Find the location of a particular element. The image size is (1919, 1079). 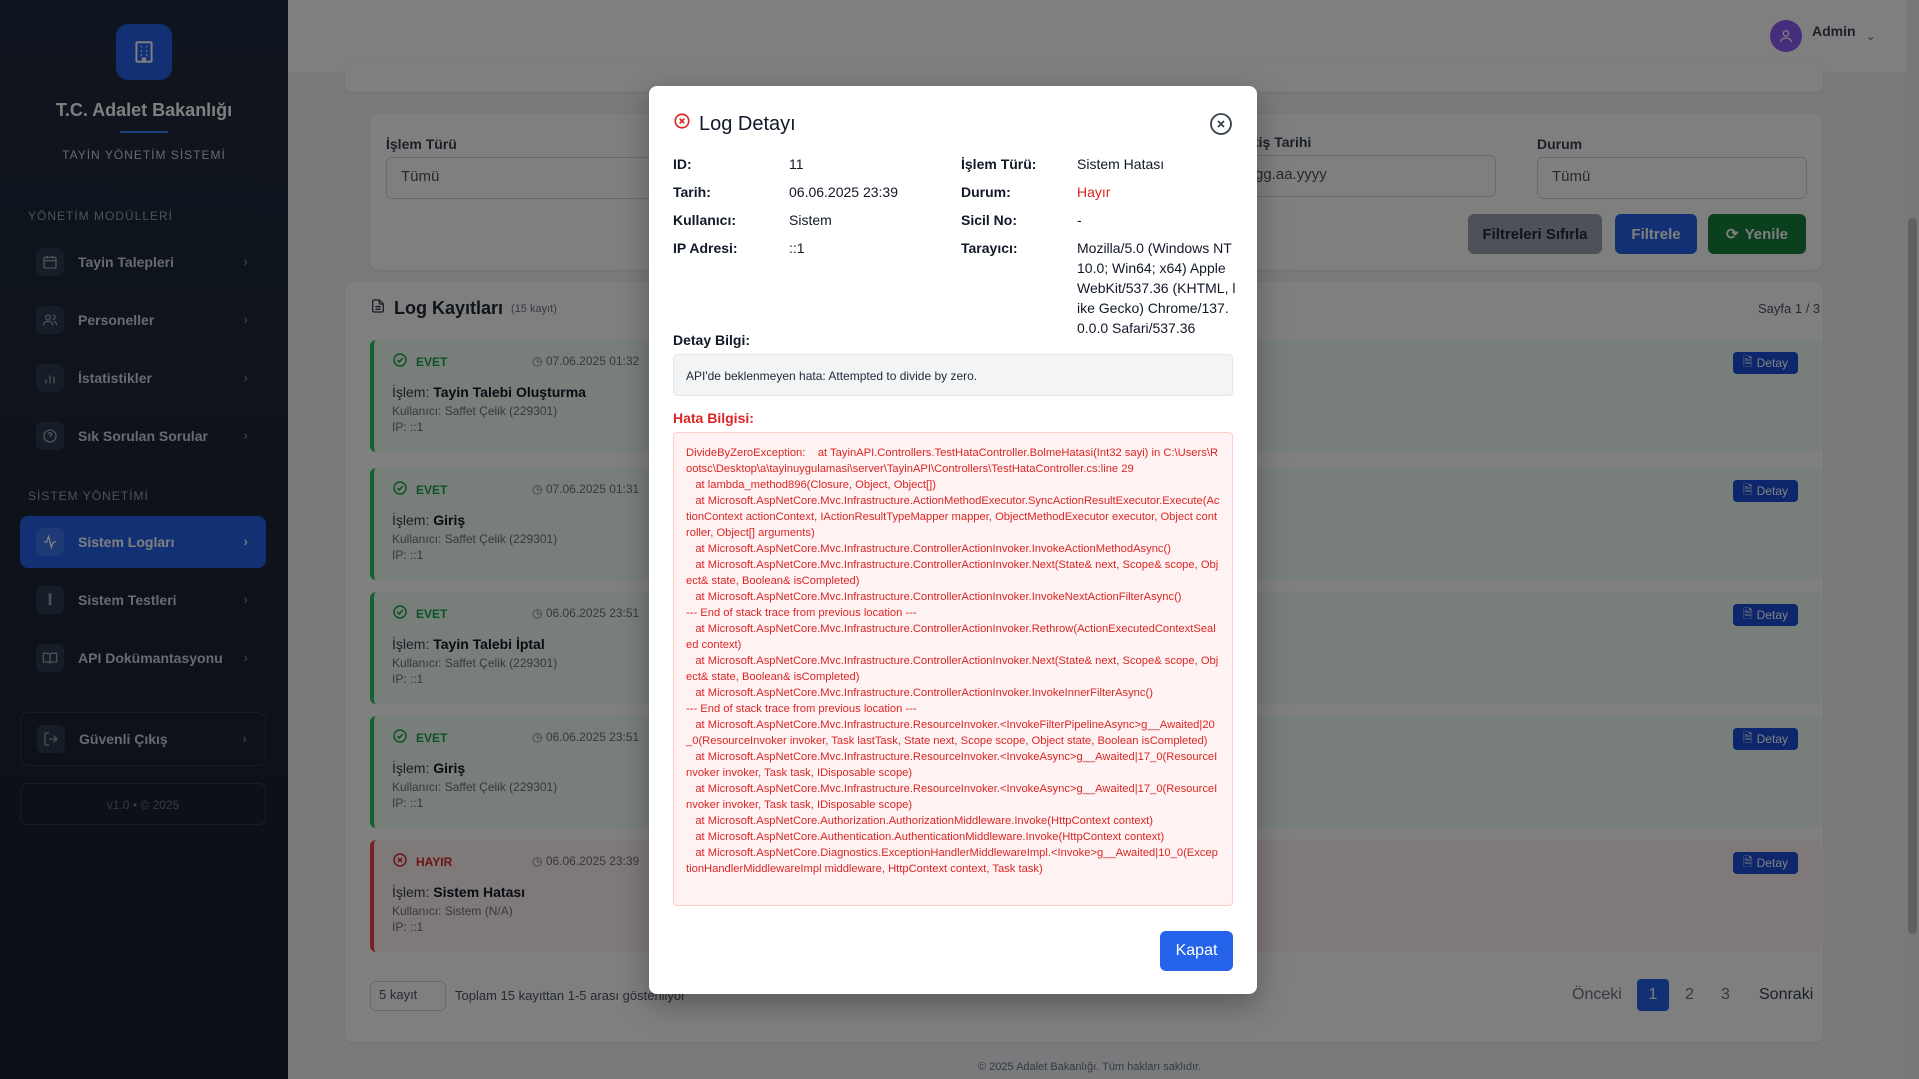

user-value: Sistem is located at coordinates (810, 220).